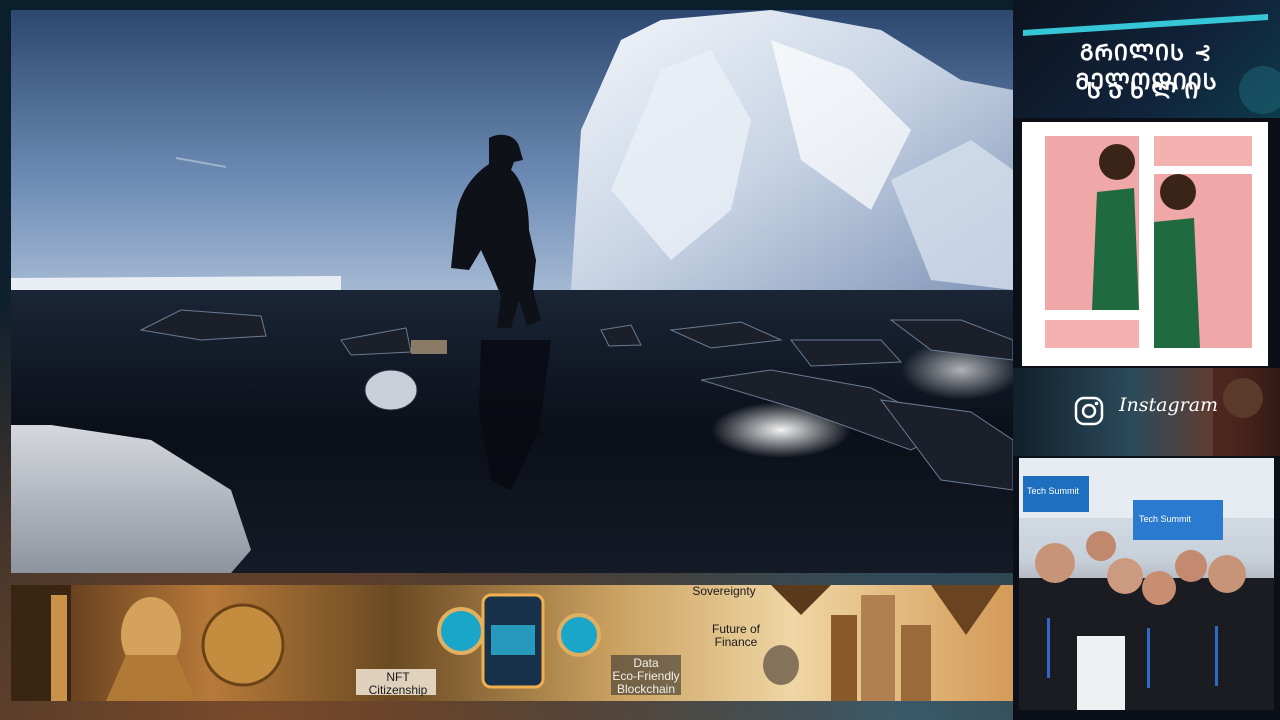  Describe the element at coordinates (1089, 411) in the screenshot. I see `instagram-icon` at that location.